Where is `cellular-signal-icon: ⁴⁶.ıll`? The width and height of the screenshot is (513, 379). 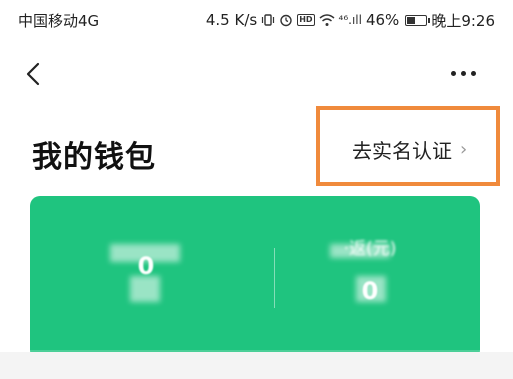
cellular-signal-icon: ⁴⁶.ıll is located at coordinates (350, 20).